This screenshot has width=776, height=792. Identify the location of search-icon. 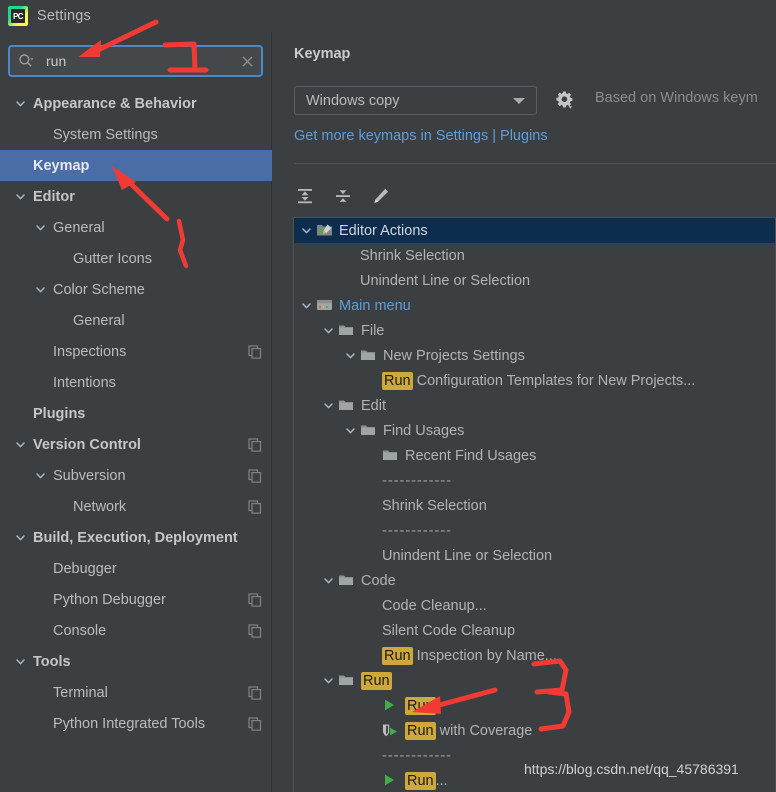
(26, 61).